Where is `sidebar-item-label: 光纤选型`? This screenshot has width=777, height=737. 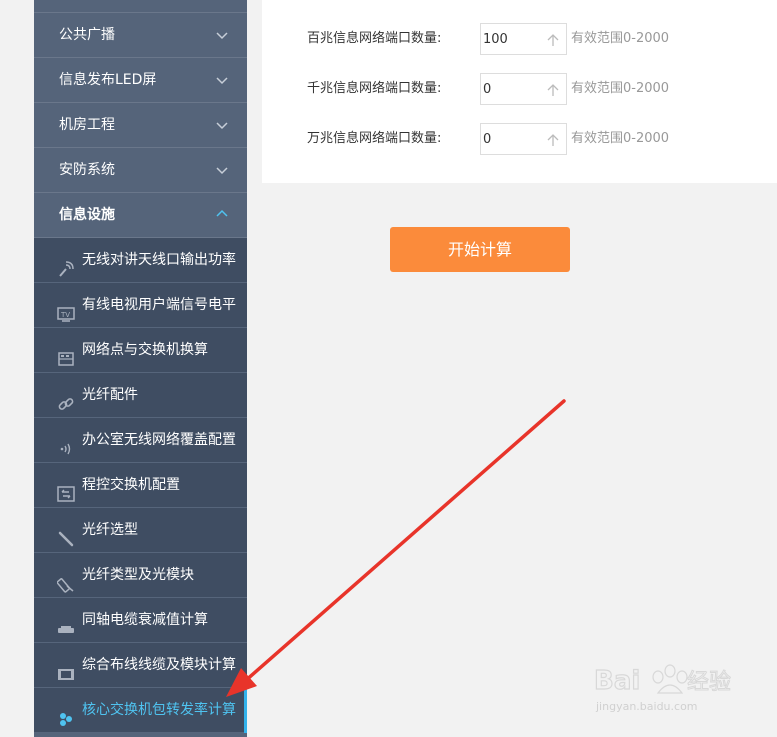 sidebar-item-label: 光纤选型 is located at coordinates (110, 530).